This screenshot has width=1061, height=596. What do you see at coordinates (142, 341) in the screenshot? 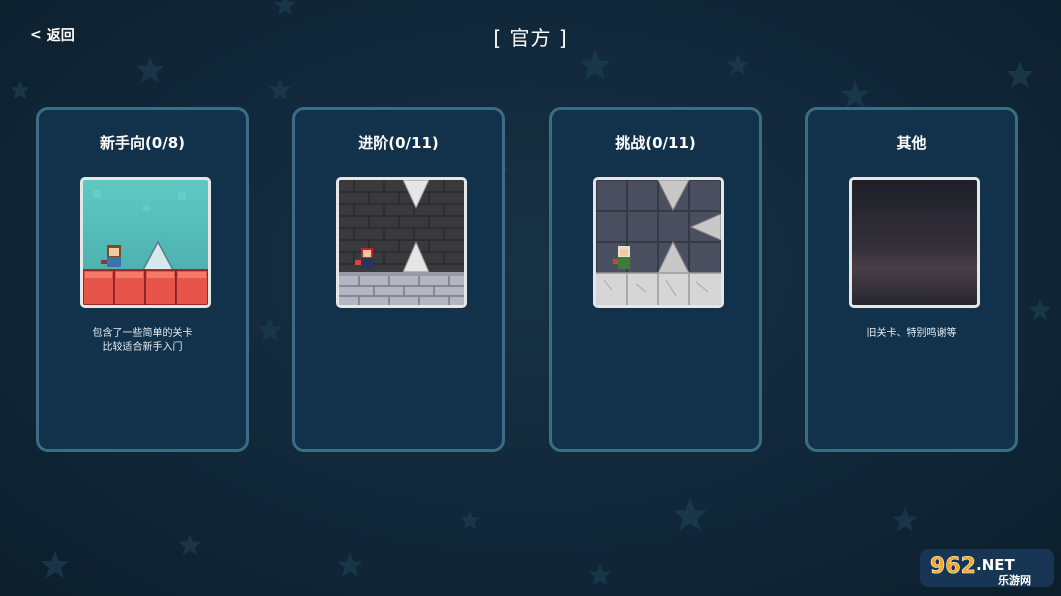
I see `card-description: 包含了一些简单的关卡 比较适合新手入门` at bounding box center [142, 341].